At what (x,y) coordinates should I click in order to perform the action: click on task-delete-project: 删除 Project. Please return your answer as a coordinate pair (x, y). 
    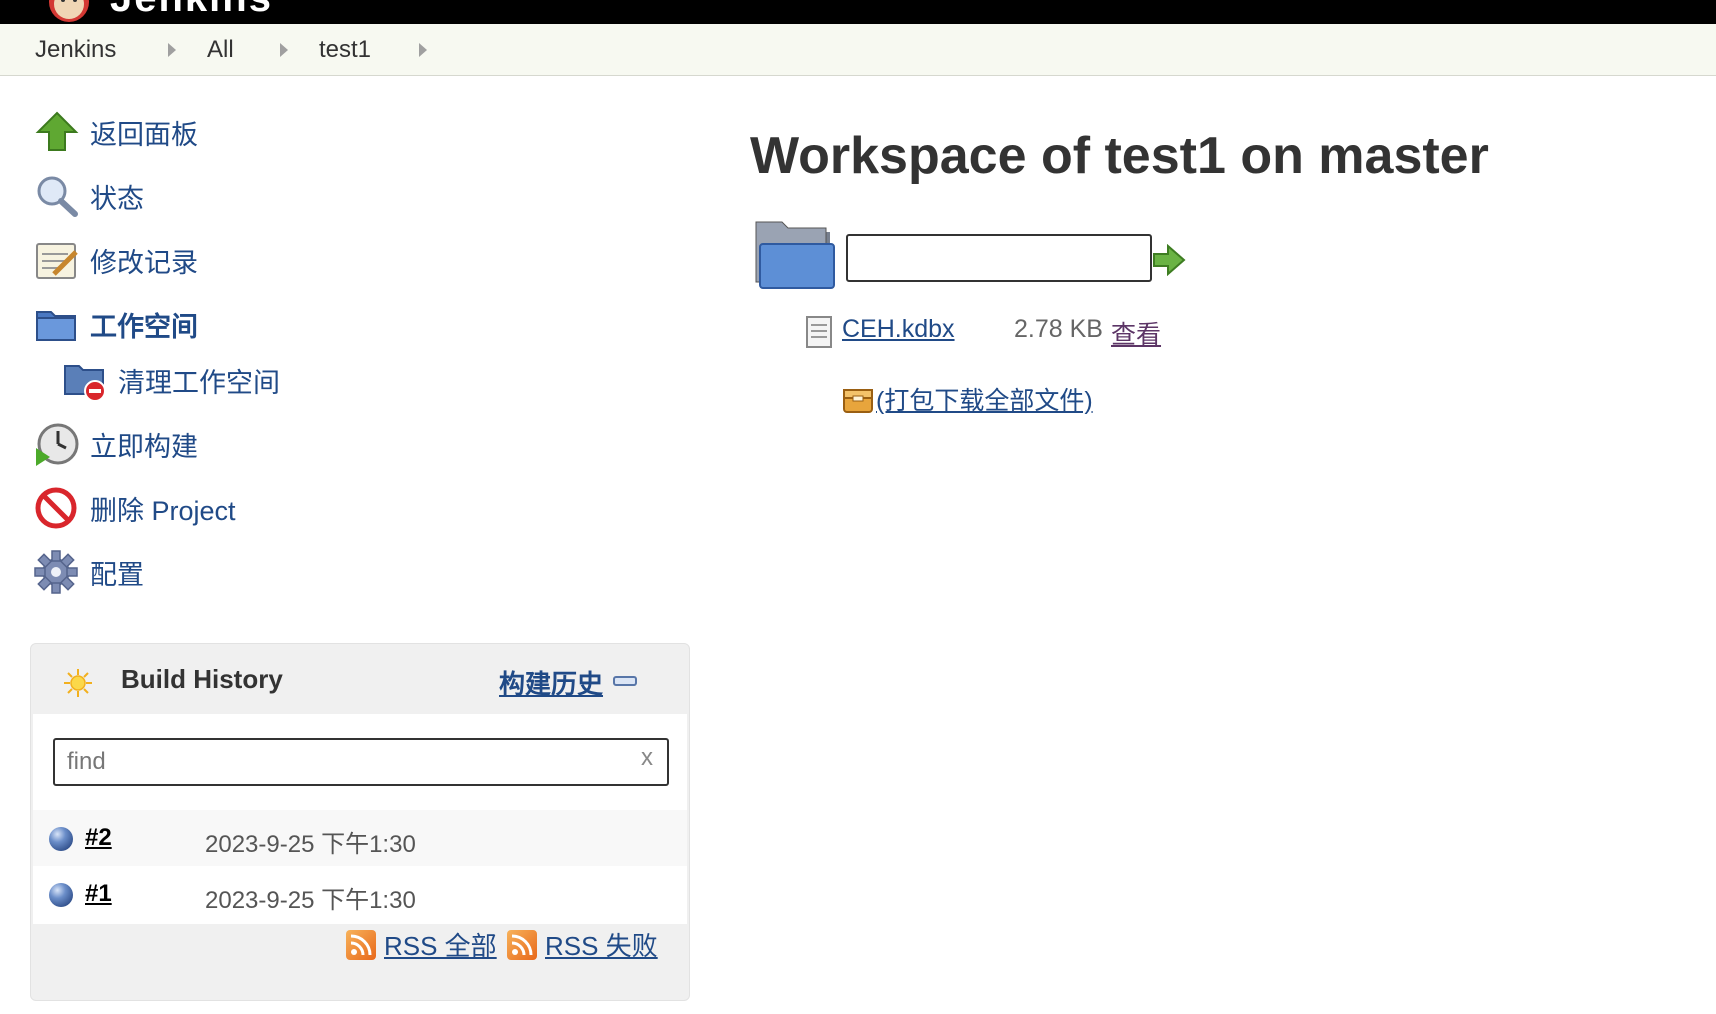
    Looking at the image, I should click on (135, 508).